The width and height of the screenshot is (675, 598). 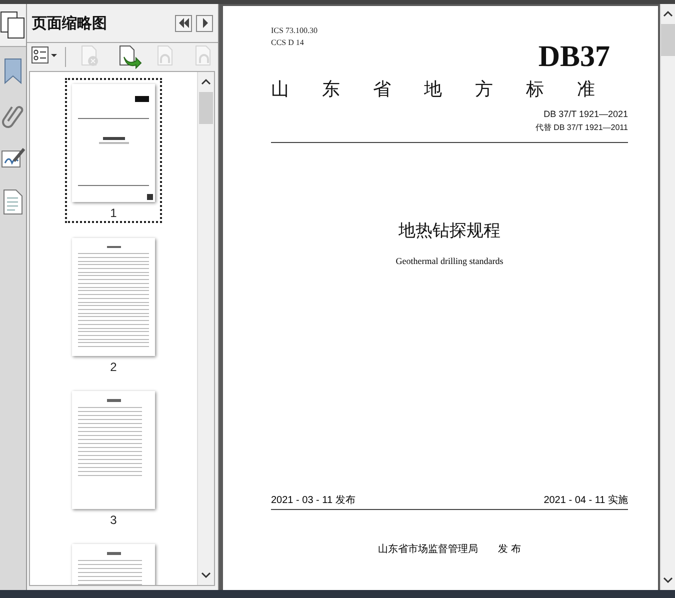 I want to click on play-triangle-icon, so click(x=204, y=23).